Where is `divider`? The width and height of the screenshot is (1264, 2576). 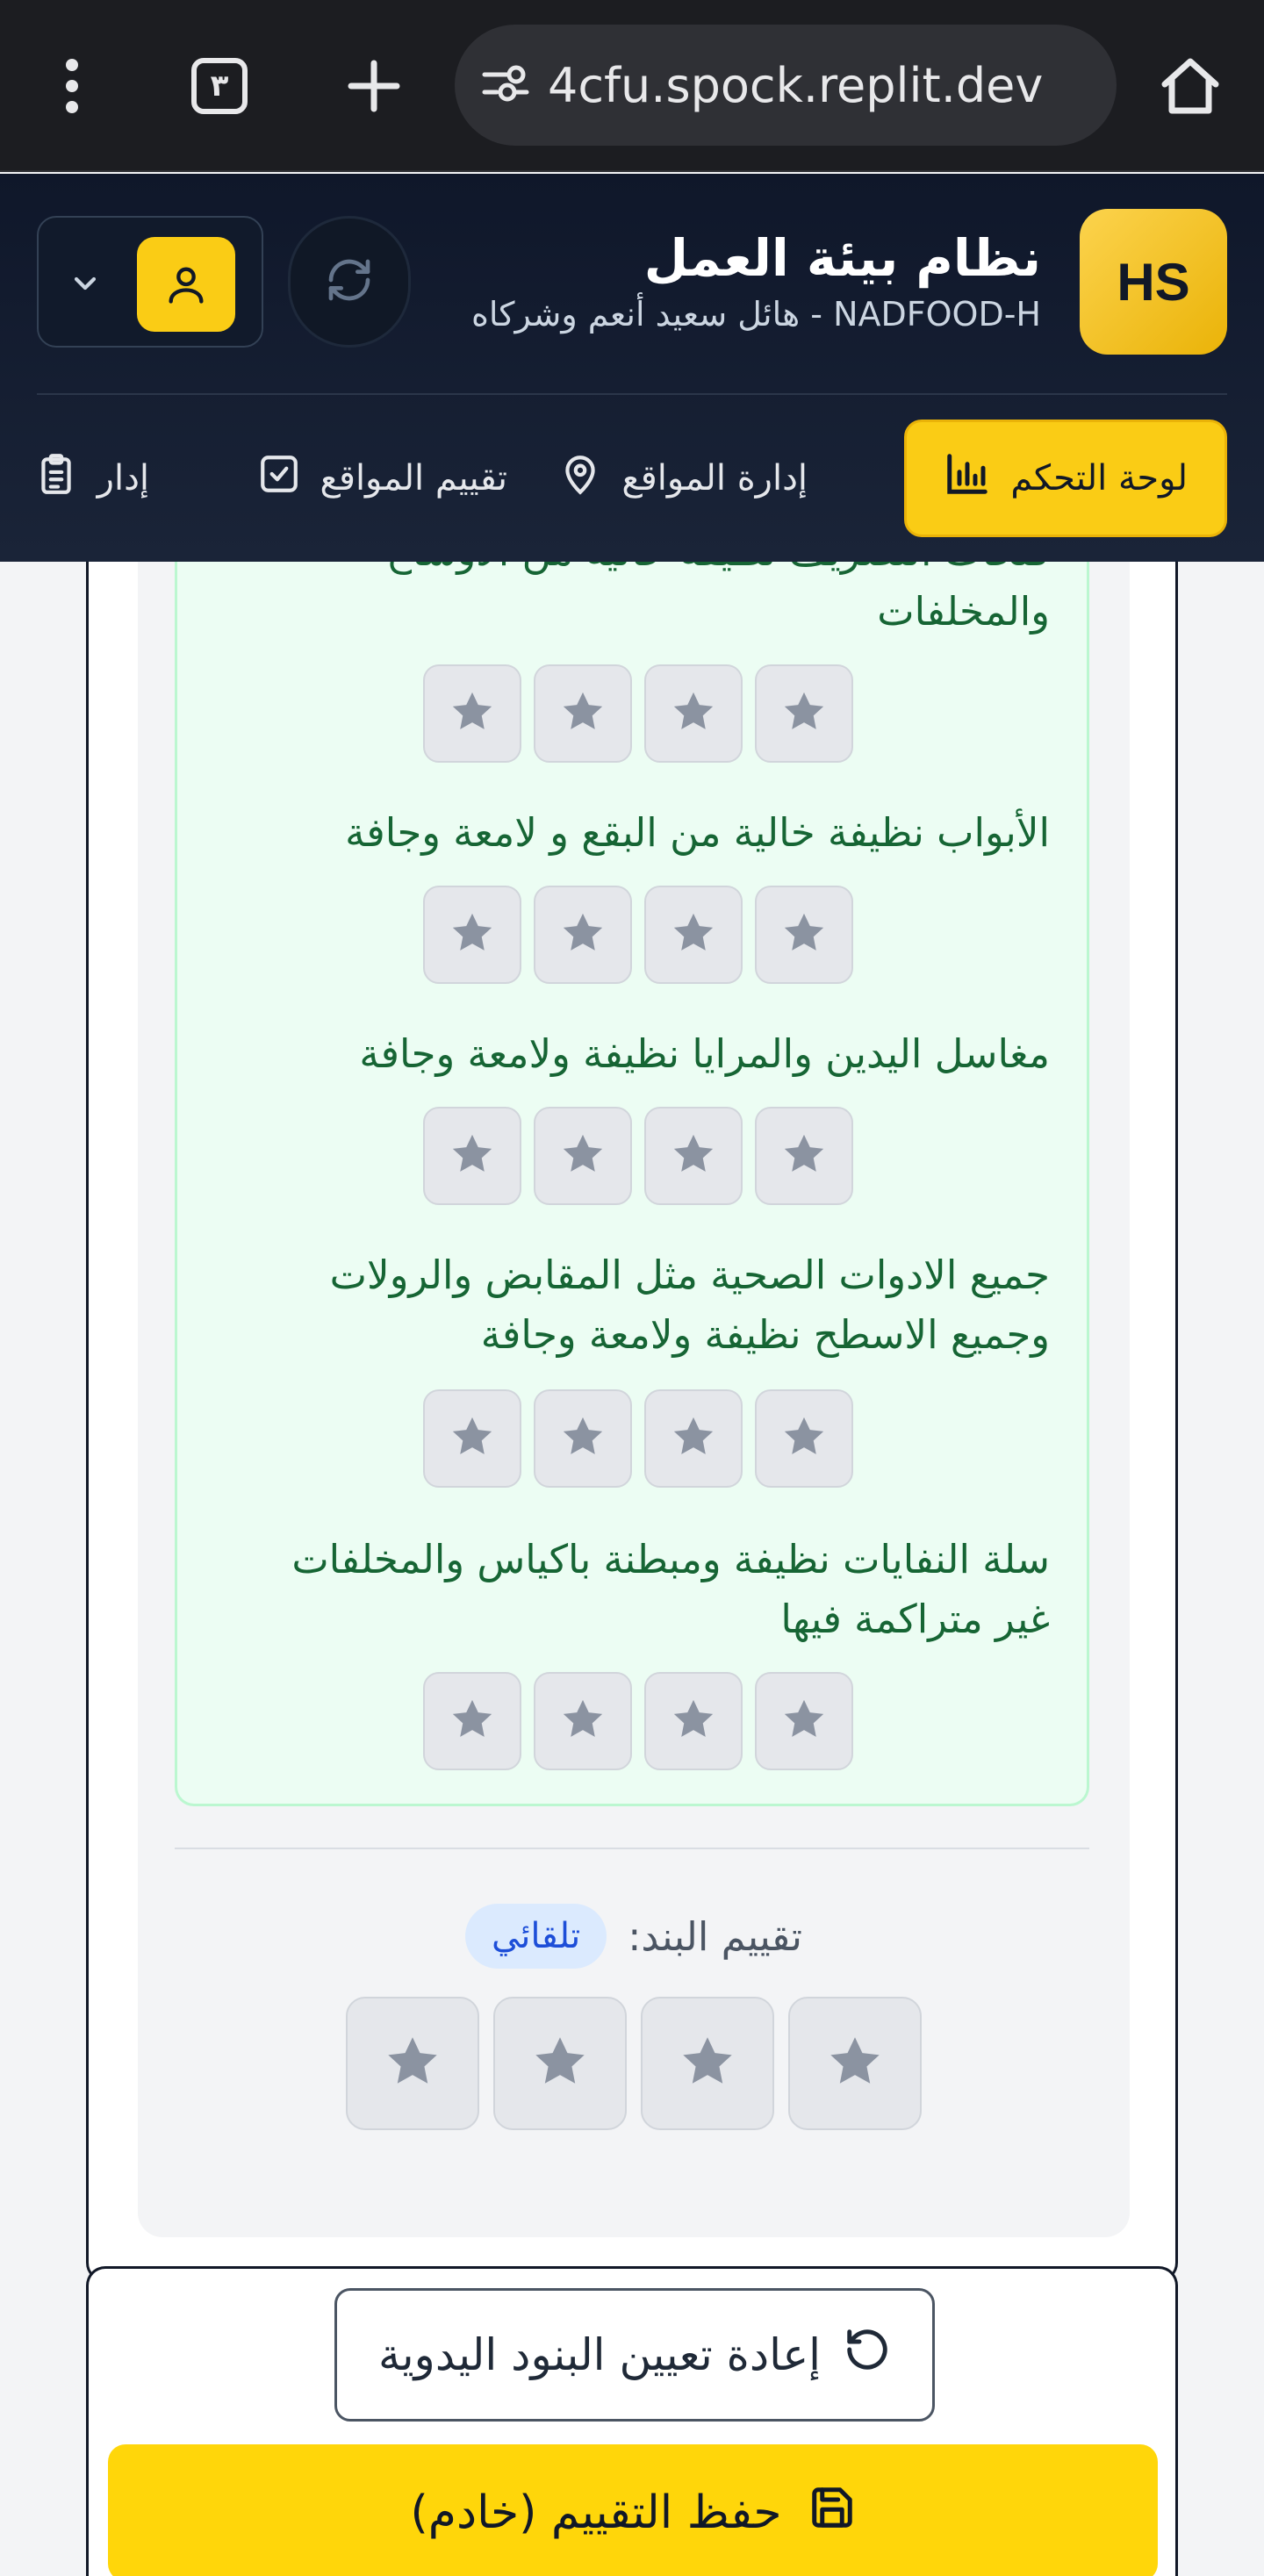 divider is located at coordinates (632, 1848).